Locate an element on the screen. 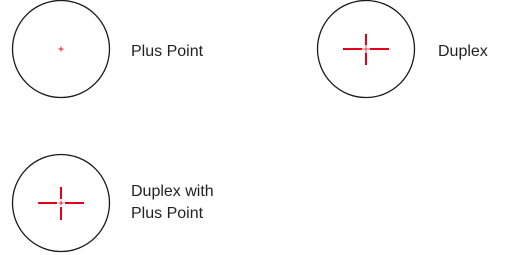  reticle-label-line-1: Duplex with is located at coordinates (172, 191).